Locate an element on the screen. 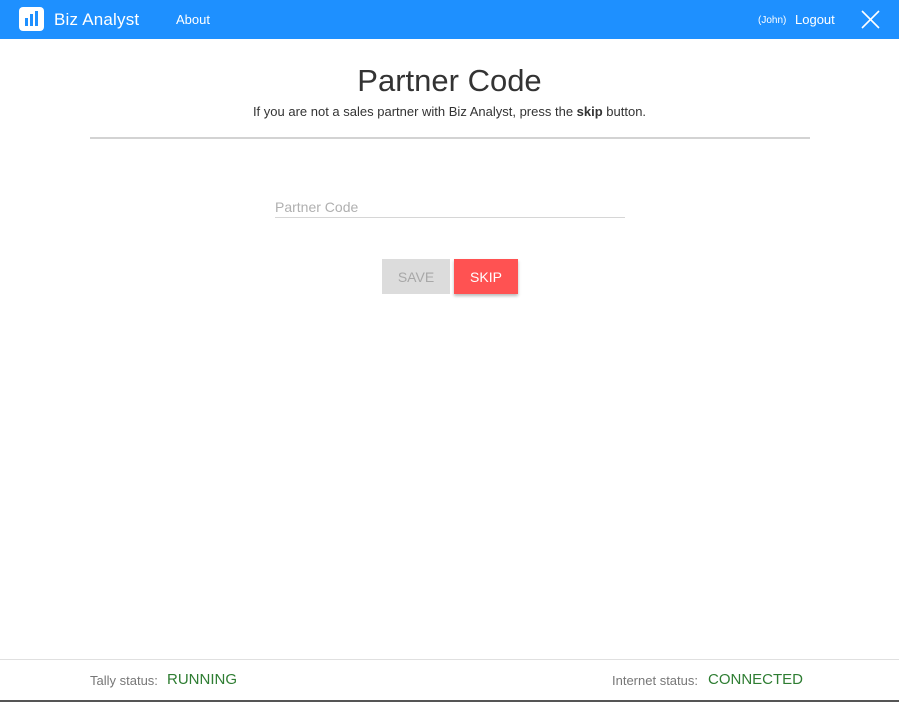 Image resolution: width=899 pixels, height=702 pixels. logout-link: Logout is located at coordinates (815, 19).